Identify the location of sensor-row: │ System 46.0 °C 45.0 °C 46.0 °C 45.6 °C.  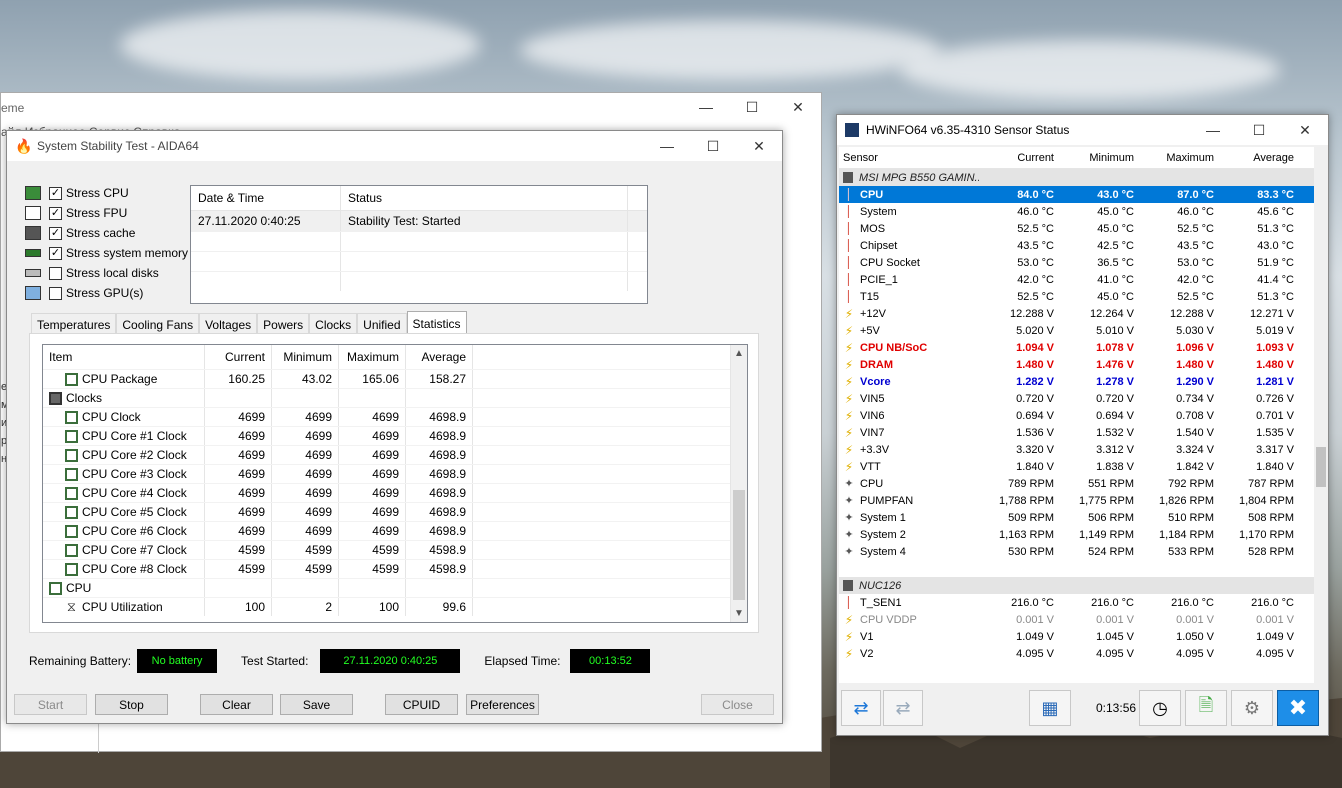
(1076, 211).